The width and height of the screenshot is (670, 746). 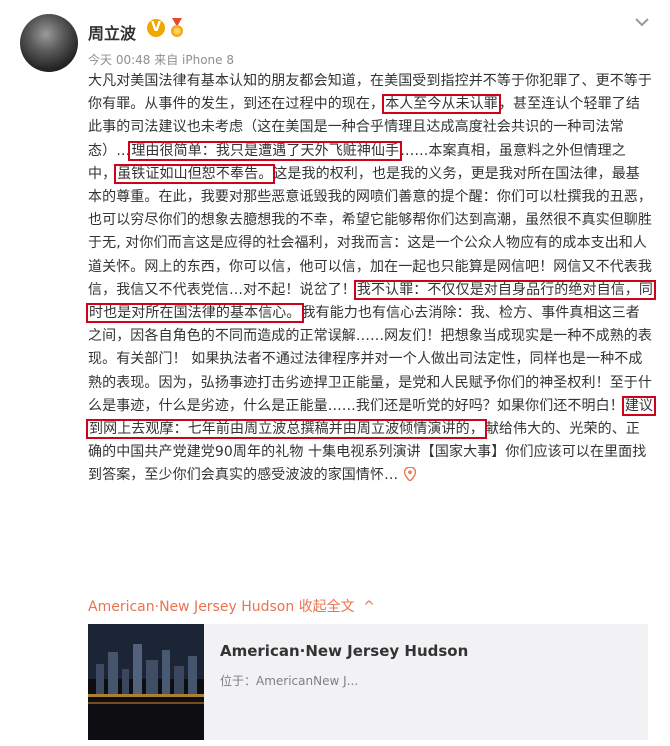 I want to click on verified-v-icon: V, so click(x=156, y=28).